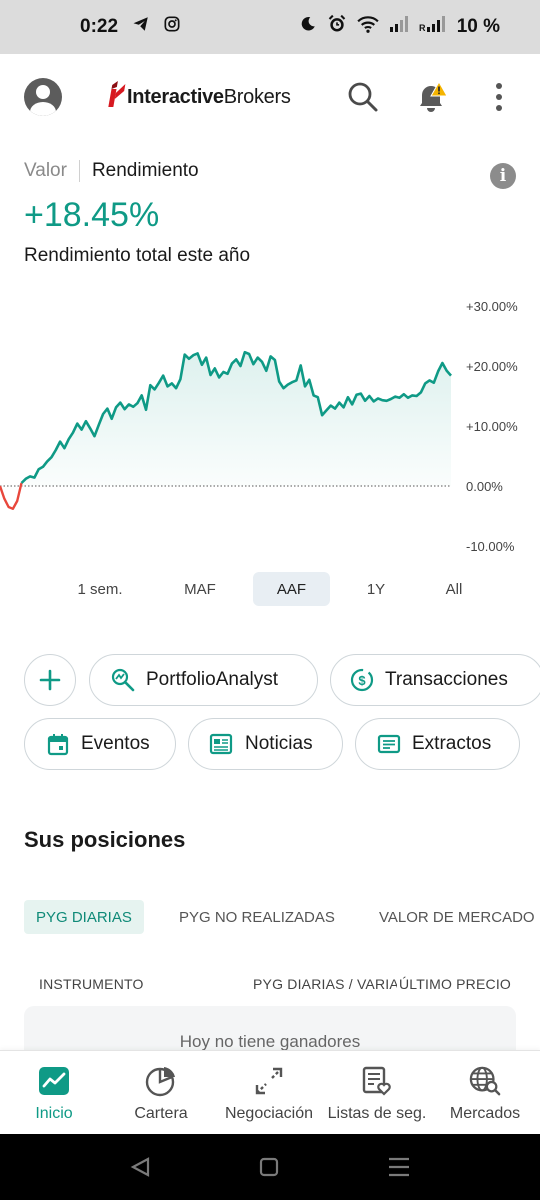  I want to click on nav-home-label: Inicio, so click(54, 1113).